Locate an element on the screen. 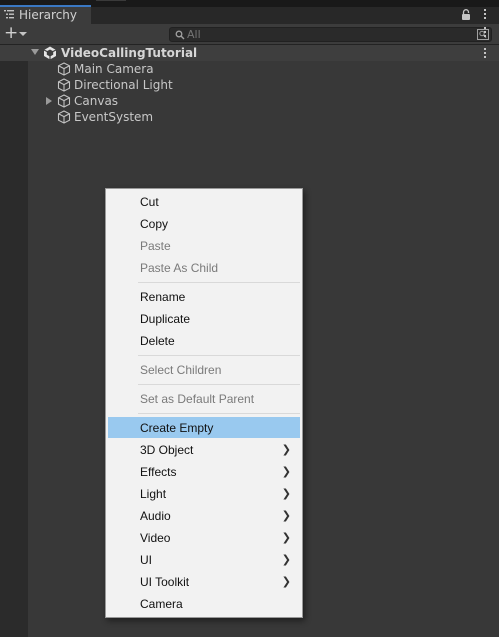  menu-item-label: Duplicate is located at coordinates (165, 319).